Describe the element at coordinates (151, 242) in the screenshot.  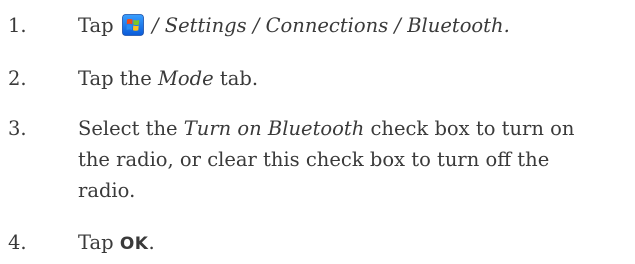
I see `step-suffix: .` at that location.